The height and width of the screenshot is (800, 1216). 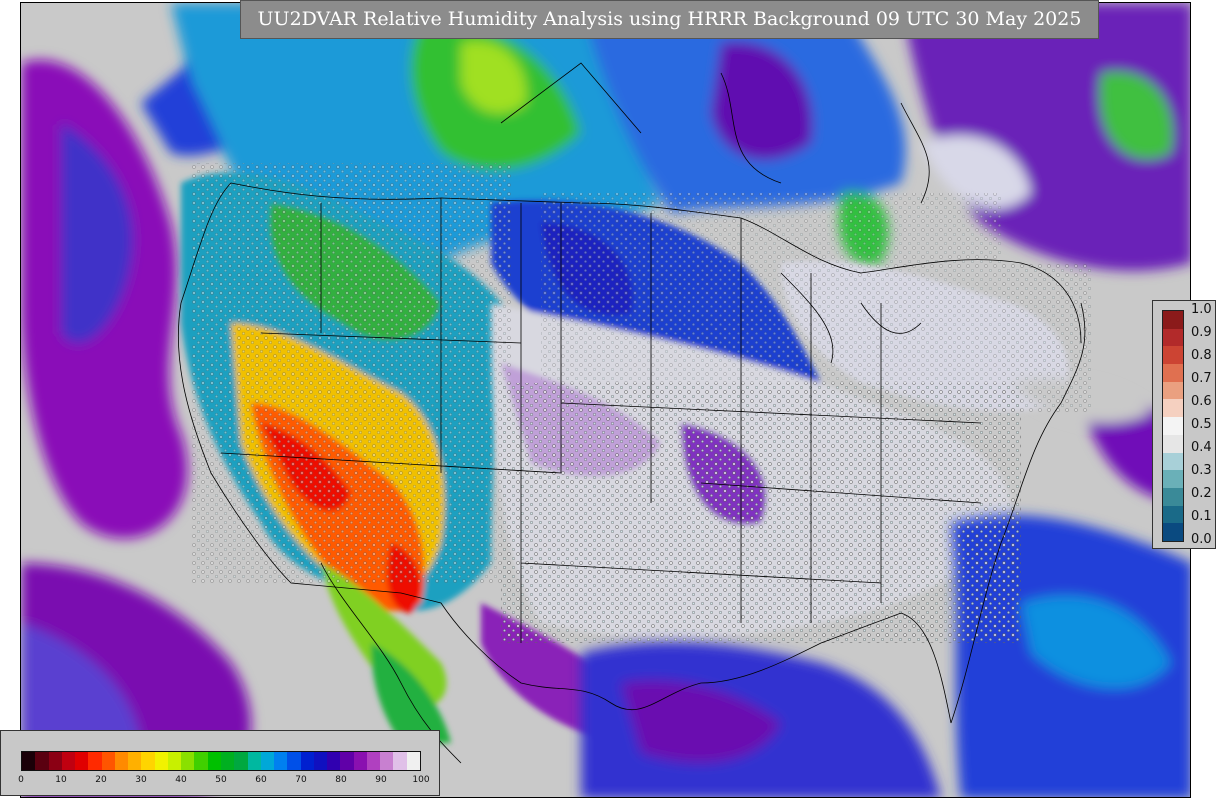 What do you see at coordinates (1201, 355) in the screenshot?
I see `observation-colorbar-label: 0.8` at bounding box center [1201, 355].